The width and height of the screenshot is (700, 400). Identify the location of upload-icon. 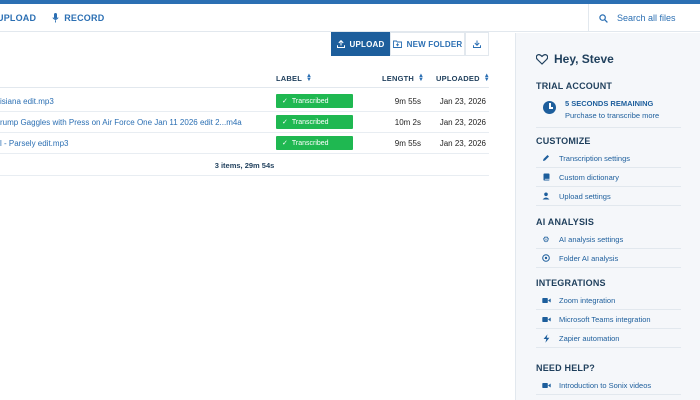
(340, 44).